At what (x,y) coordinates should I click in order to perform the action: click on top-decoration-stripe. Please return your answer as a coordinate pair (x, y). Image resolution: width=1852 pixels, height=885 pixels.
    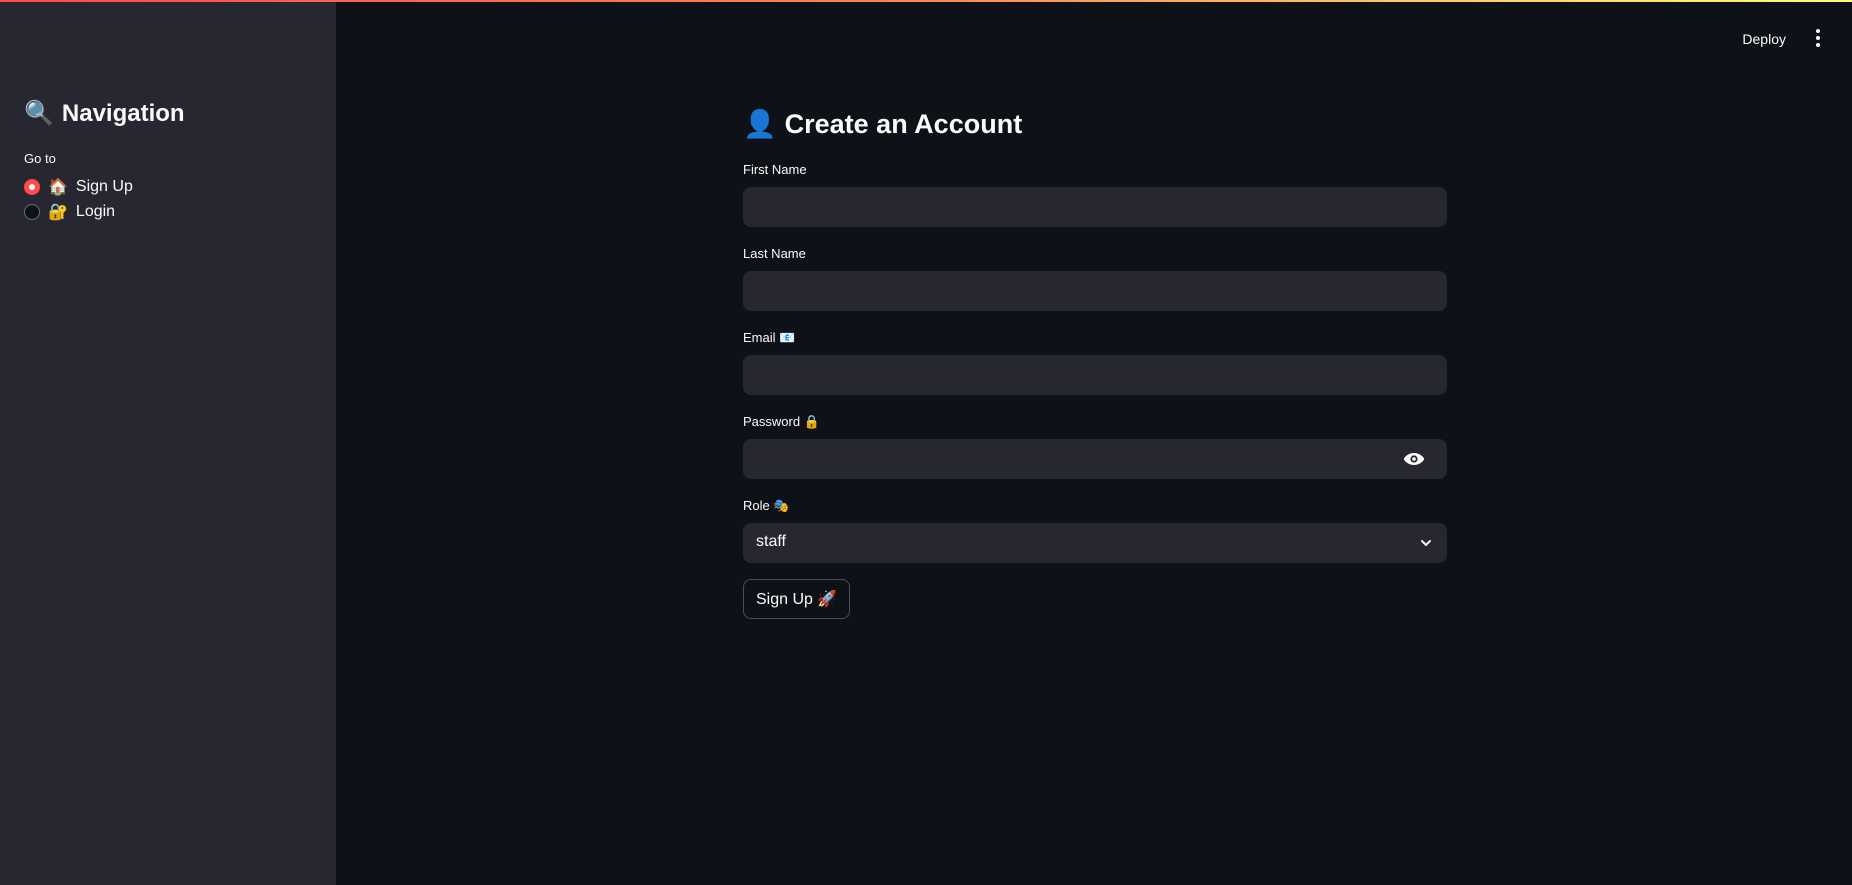
    Looking at the image, I should click on (926, 1).